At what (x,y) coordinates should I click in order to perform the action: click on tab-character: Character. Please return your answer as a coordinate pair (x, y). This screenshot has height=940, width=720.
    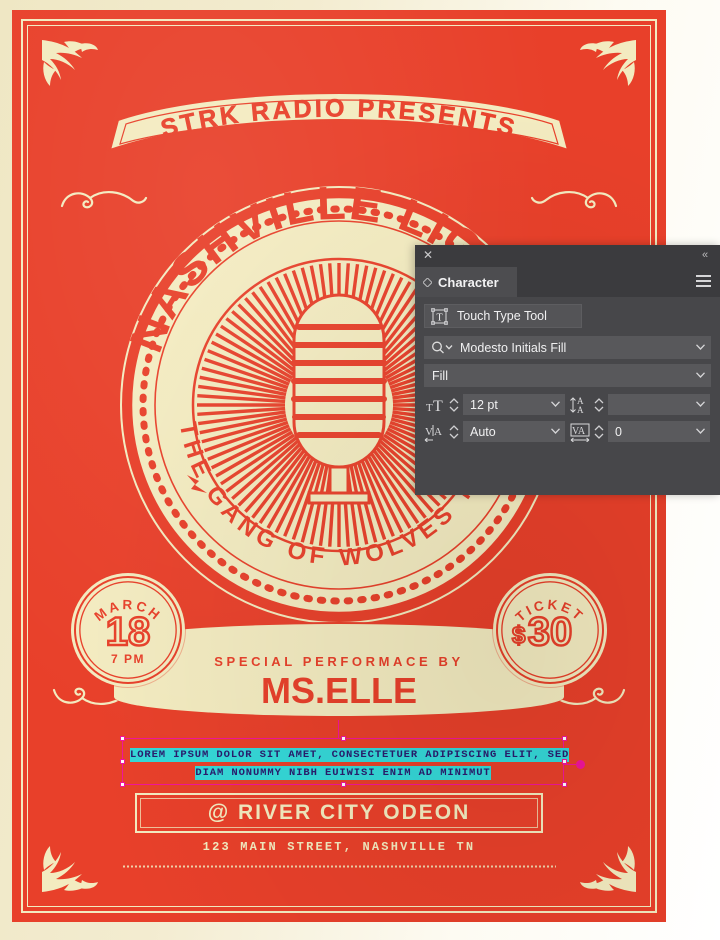
    Looking at the image, I should click on (466, 282).